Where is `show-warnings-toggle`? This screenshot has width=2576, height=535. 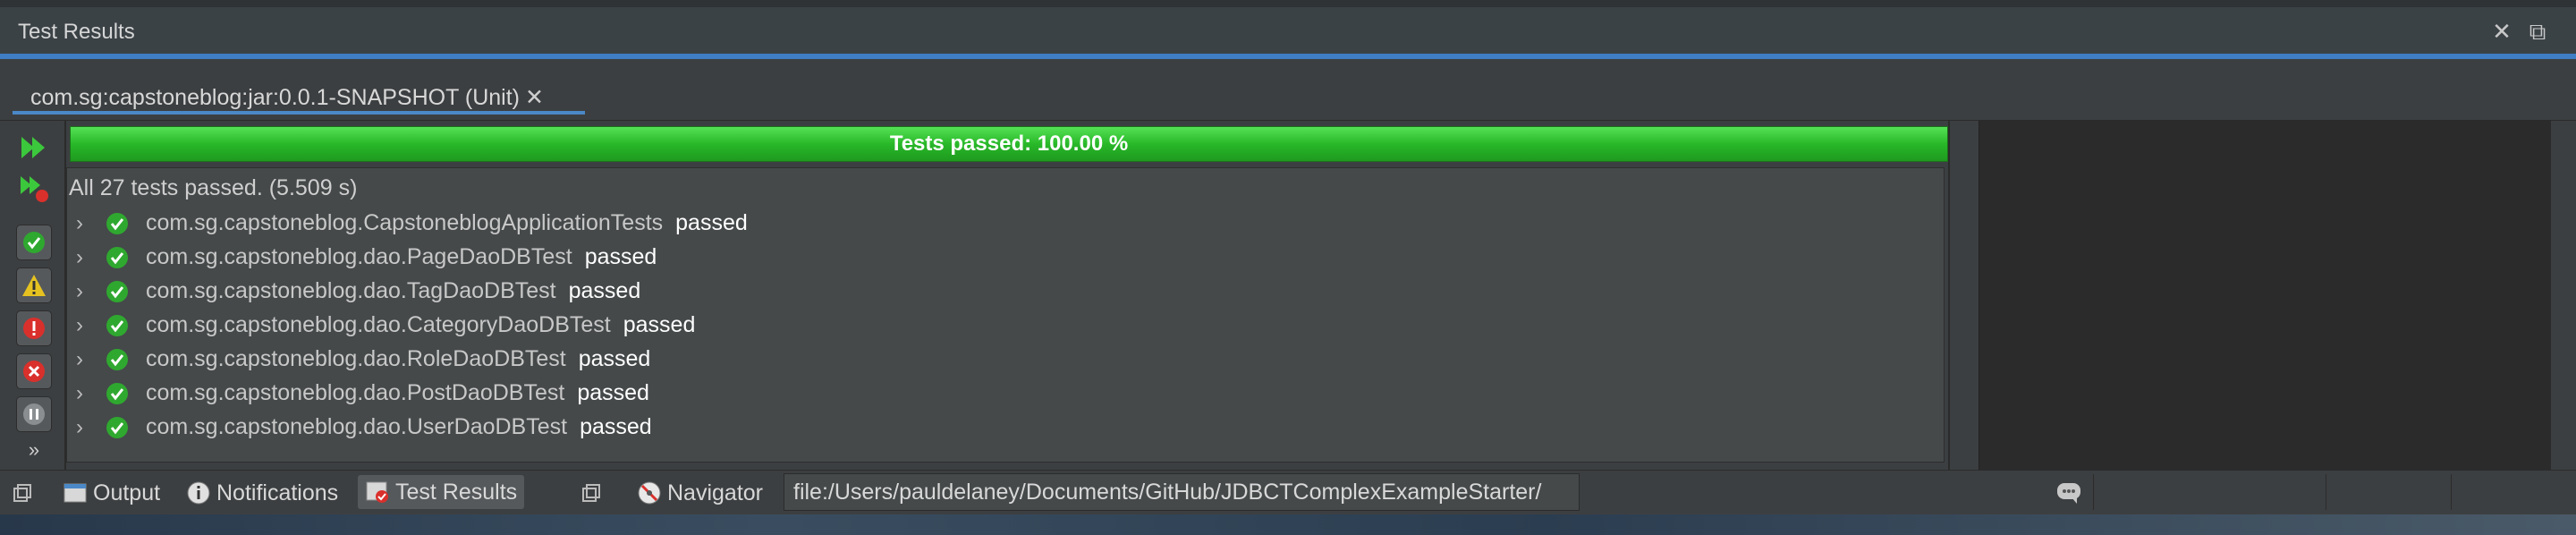
show-warnings-toggle is located at coordinates (34, 285).